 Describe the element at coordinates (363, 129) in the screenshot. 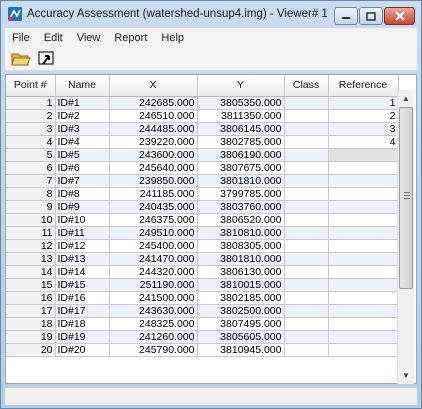

I see `cell-reference: 3` at that location.